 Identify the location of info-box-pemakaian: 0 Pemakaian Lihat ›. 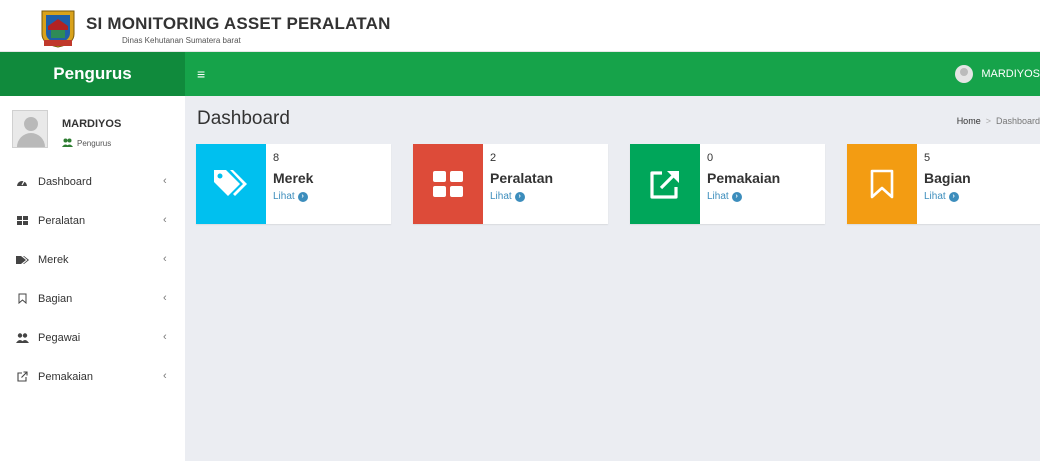
(727, 184).